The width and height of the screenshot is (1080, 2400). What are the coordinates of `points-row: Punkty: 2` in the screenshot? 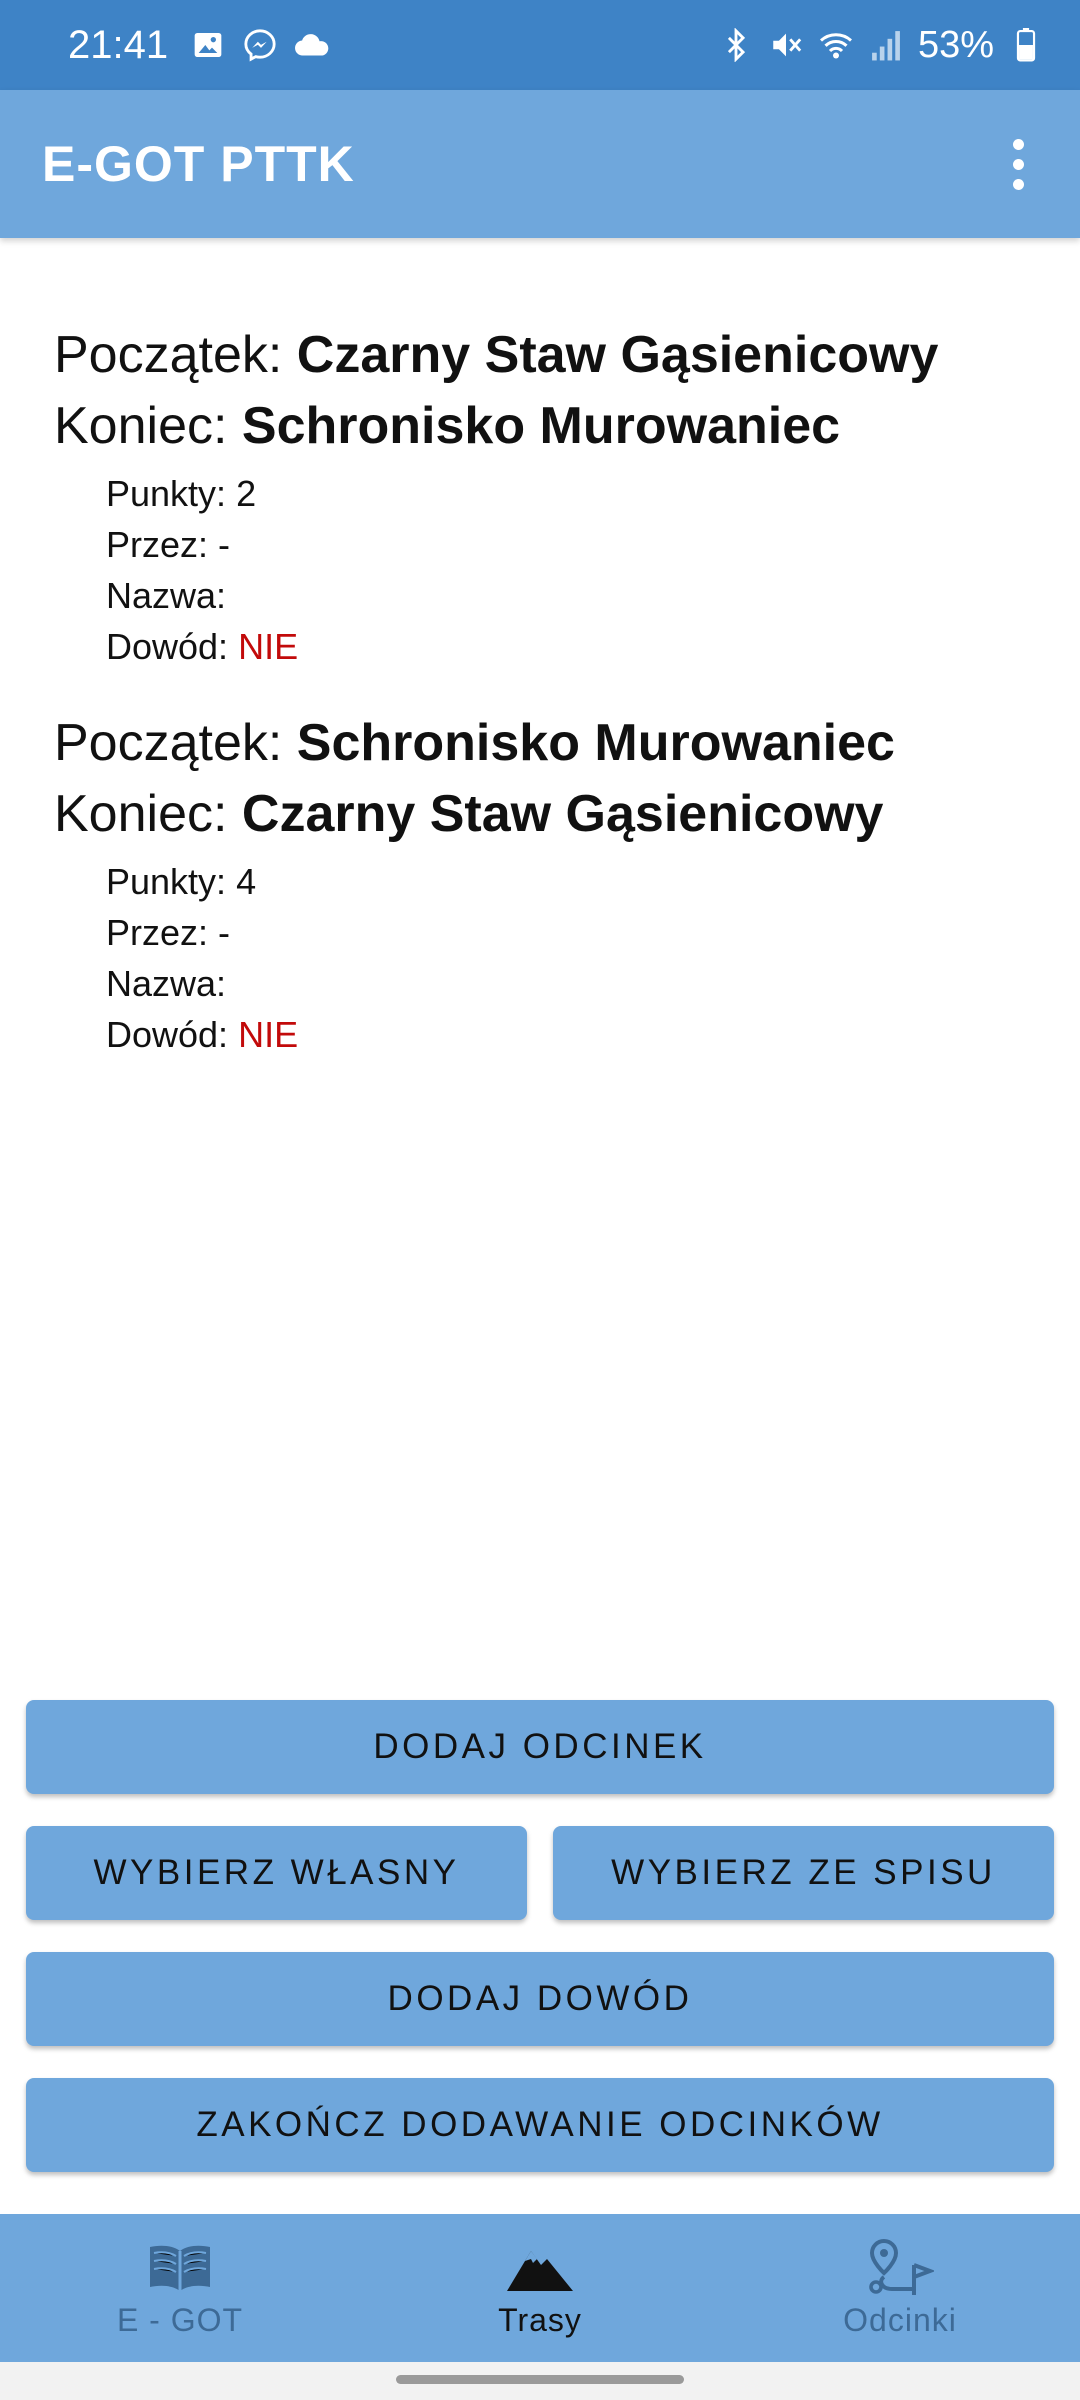 It's located at (593, 493).